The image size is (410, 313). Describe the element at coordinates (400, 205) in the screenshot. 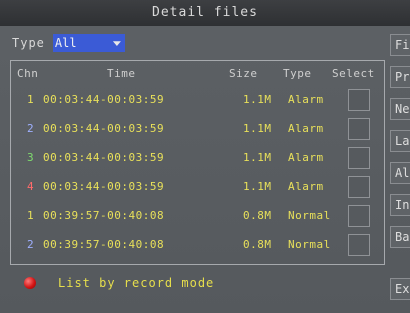

I see `side-button-inverse: In` at that location.